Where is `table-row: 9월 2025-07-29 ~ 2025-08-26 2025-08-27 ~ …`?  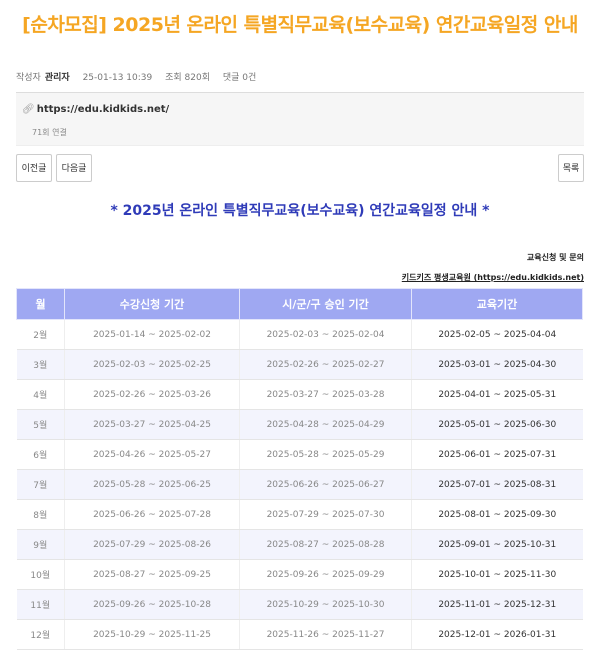 table-row: 9월 2025-07-29 ~ 2025-08-26 2025-08-27 ~ … is located at coordinates (299, 544).